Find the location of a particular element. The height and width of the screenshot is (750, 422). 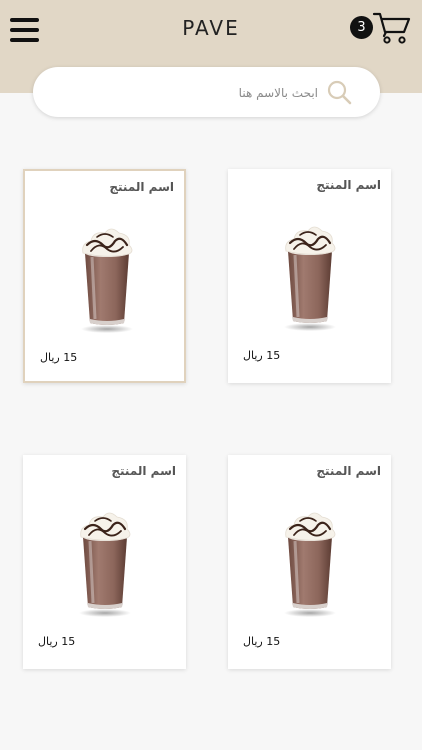

search-bar is located at coordinates (206, 92).